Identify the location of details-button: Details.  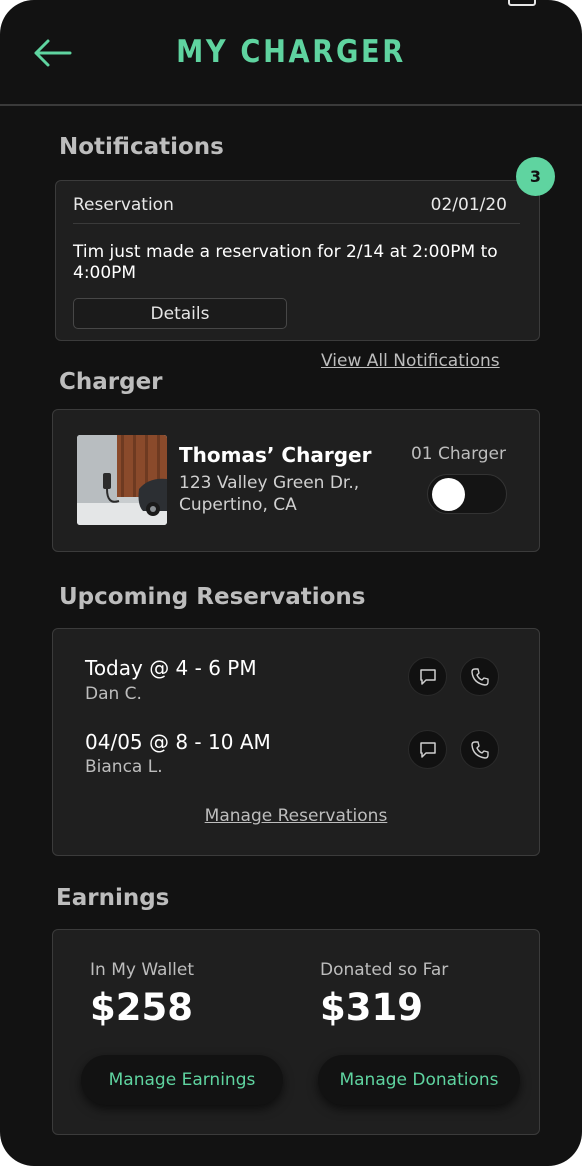
(180, 313).